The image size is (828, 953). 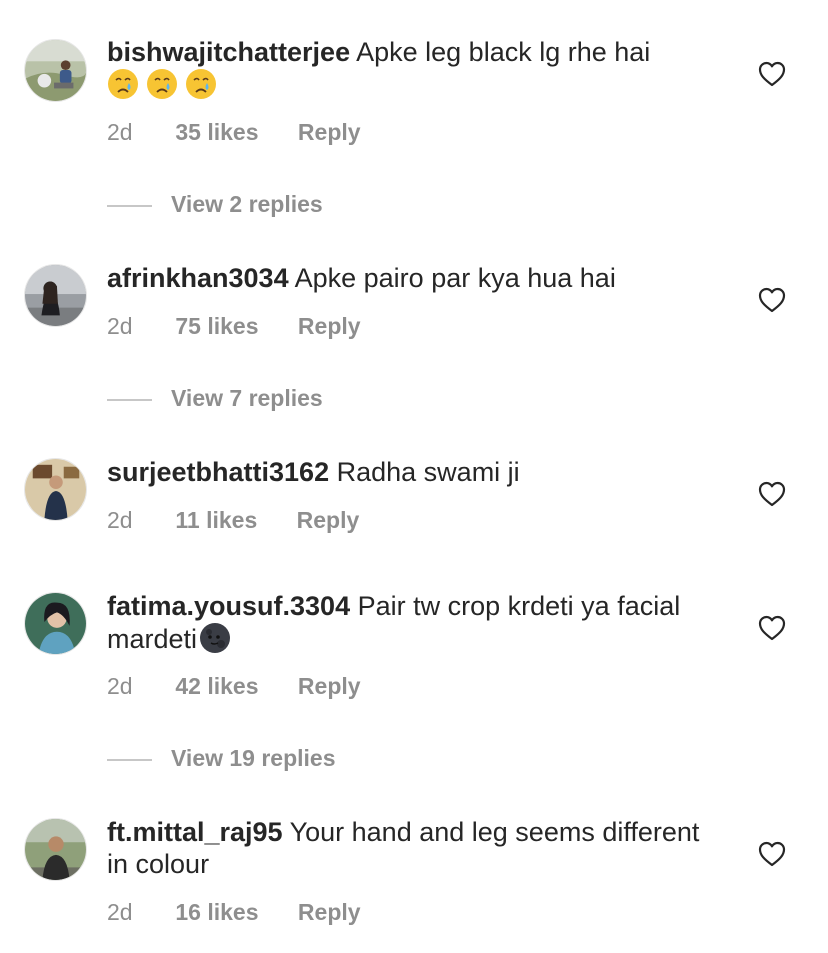 What do you see at coordinates (247, 398) in the screenshot?
I see `view-replies-label: View 7 replies` at bounding box center [247, 398].